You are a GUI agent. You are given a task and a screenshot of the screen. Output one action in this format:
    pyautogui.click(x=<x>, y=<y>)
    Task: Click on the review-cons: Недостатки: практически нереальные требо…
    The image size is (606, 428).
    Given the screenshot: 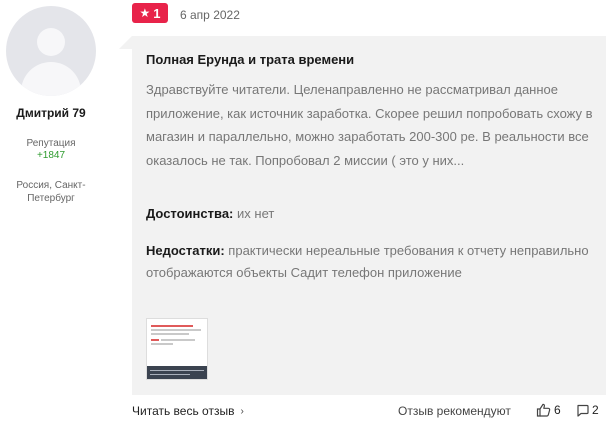 What is the action you would take?
    pyautogui.click(x=372, y=262)
    